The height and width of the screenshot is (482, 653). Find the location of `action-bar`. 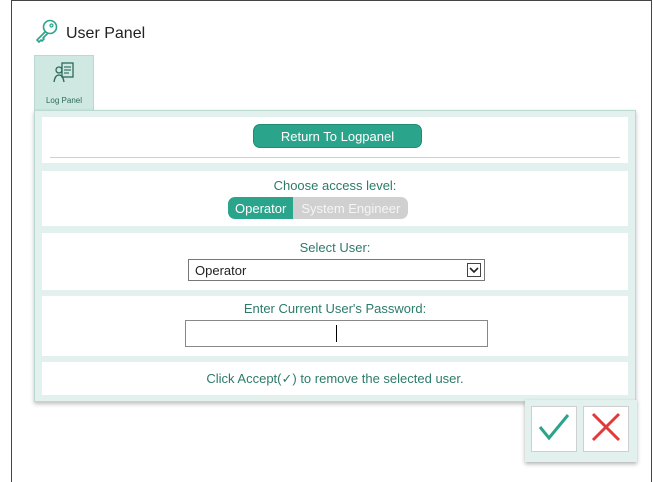

action-bar is located at coordinates (581, 431).